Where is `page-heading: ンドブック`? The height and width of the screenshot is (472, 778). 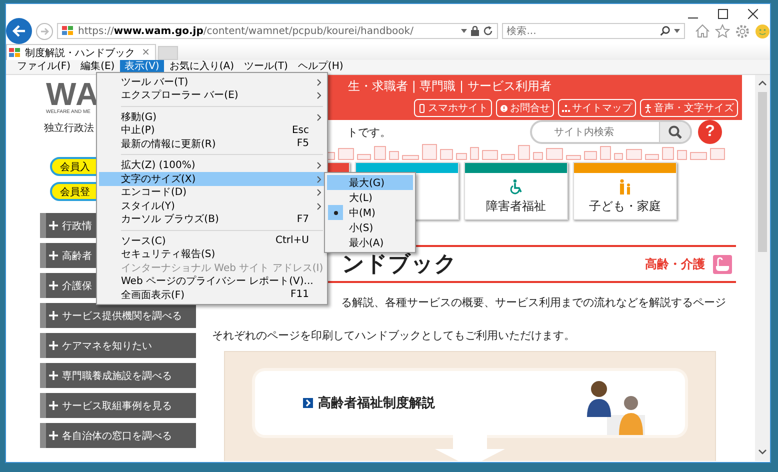
page-heading: ンドブック is located at coordinates (399, 265).